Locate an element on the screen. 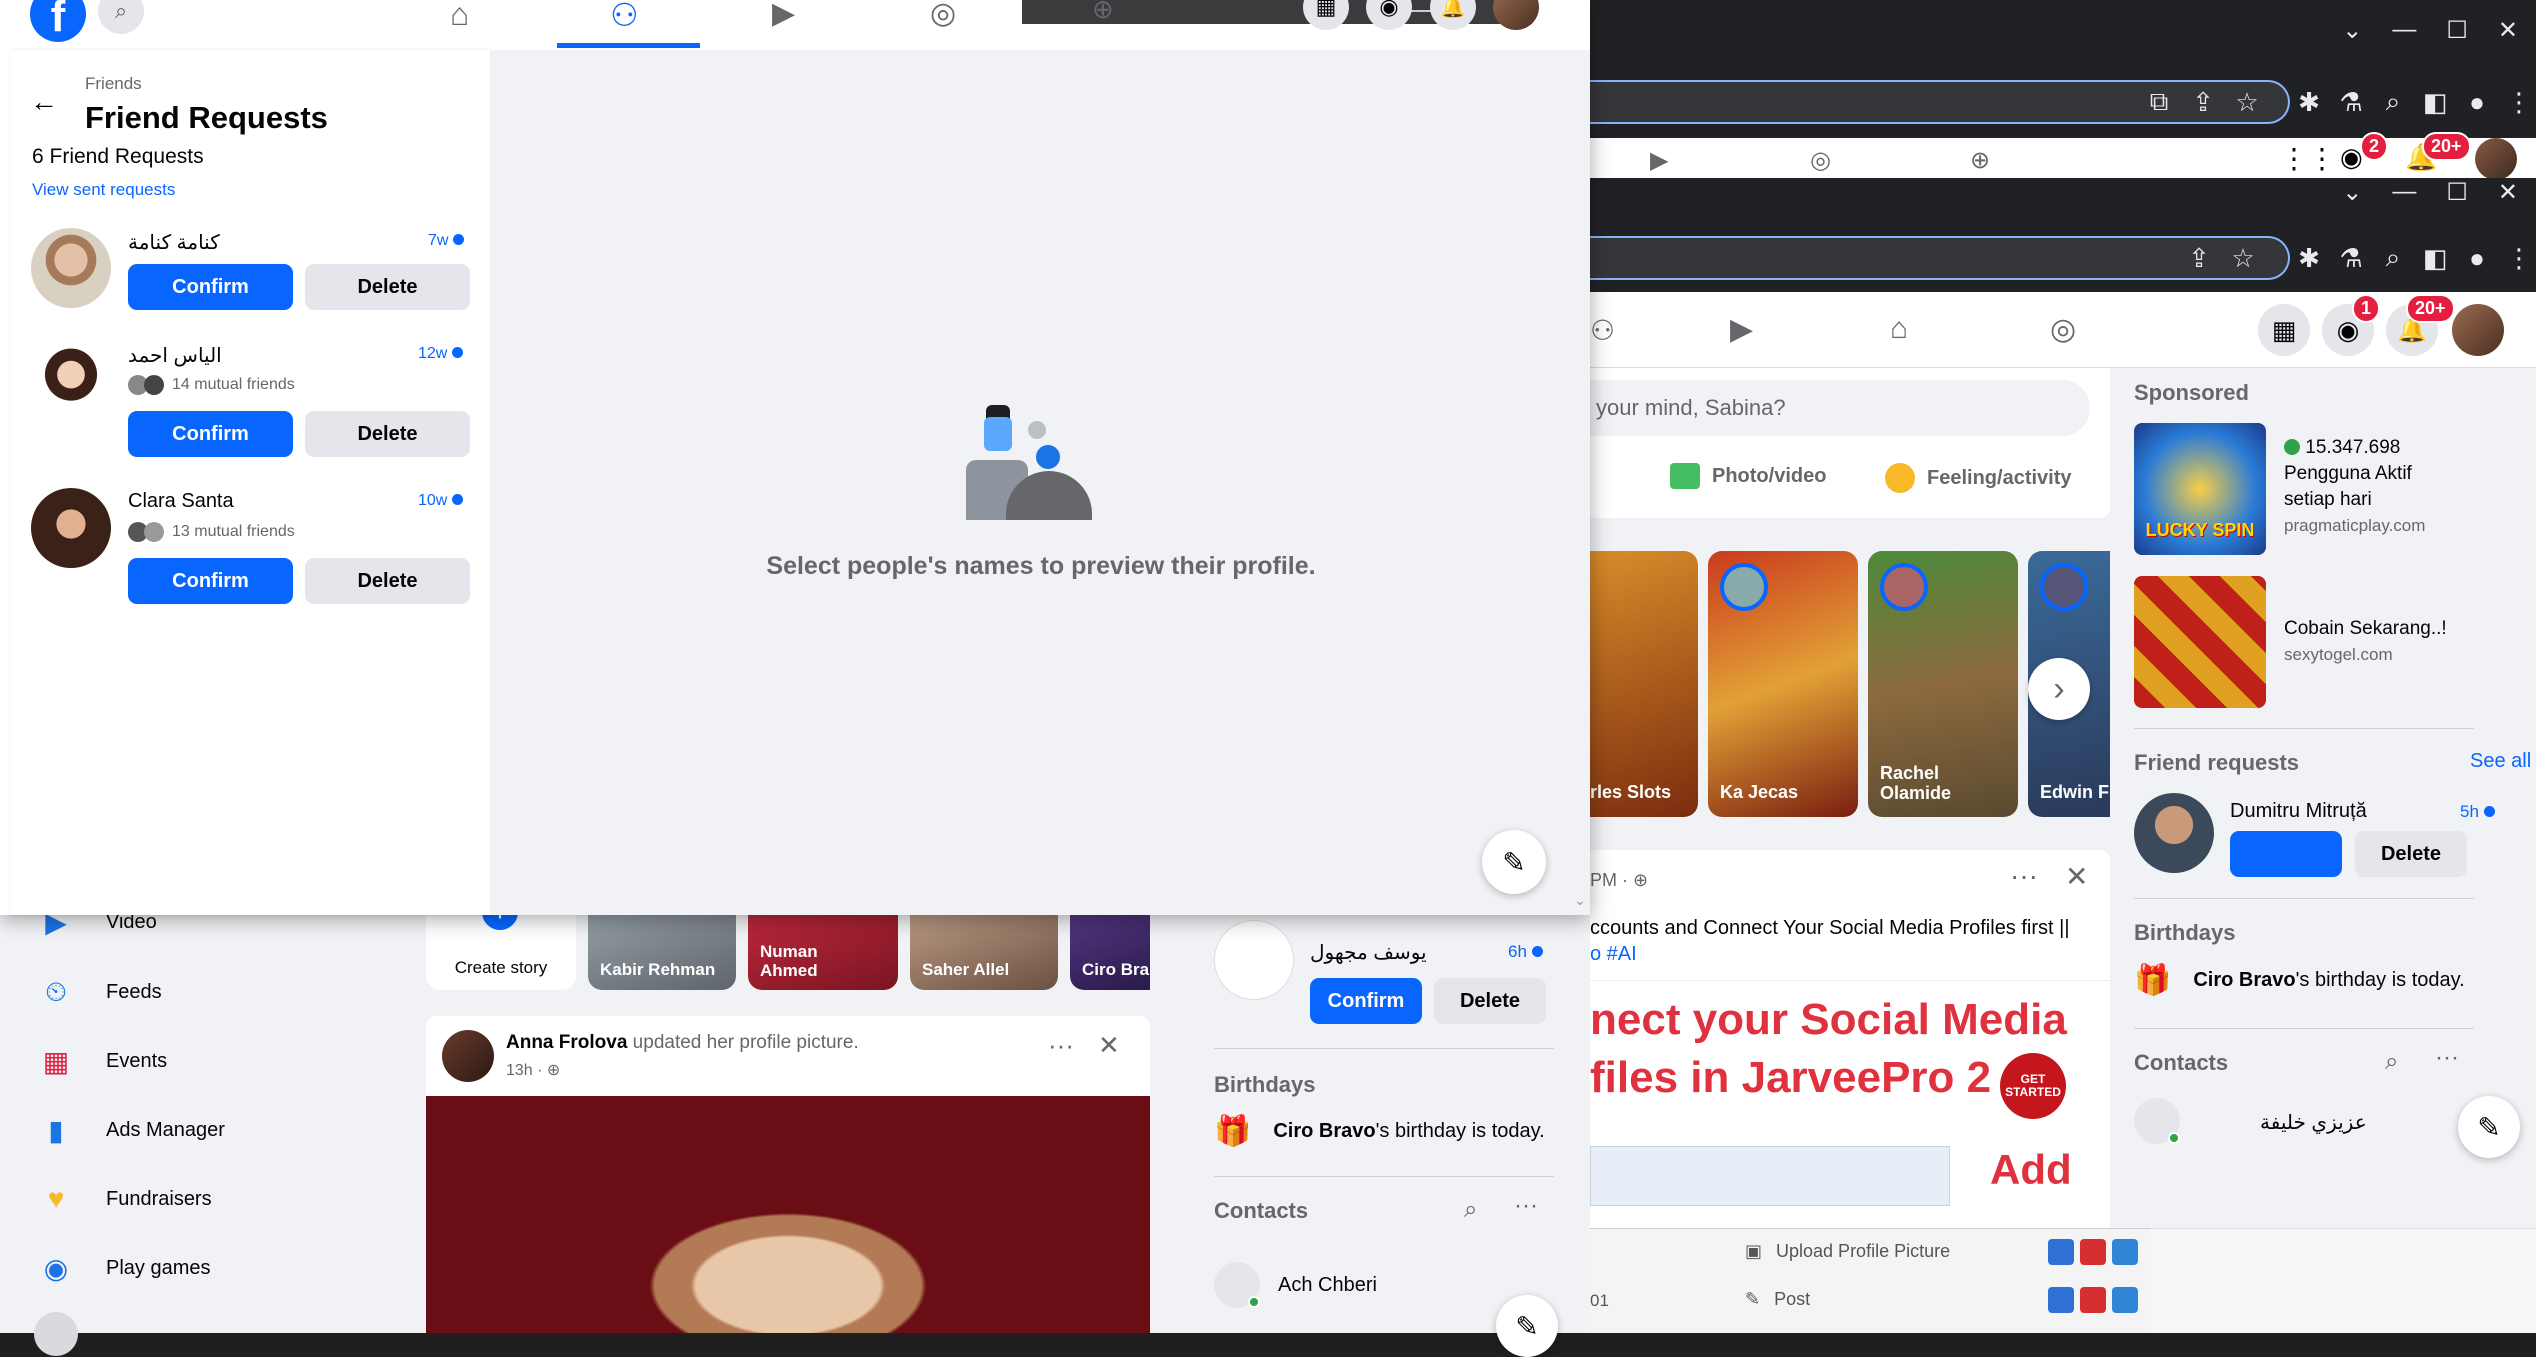 The height and width of the screenshot is (1357, 2536). post-photo is located at coordinates (788, 1214).